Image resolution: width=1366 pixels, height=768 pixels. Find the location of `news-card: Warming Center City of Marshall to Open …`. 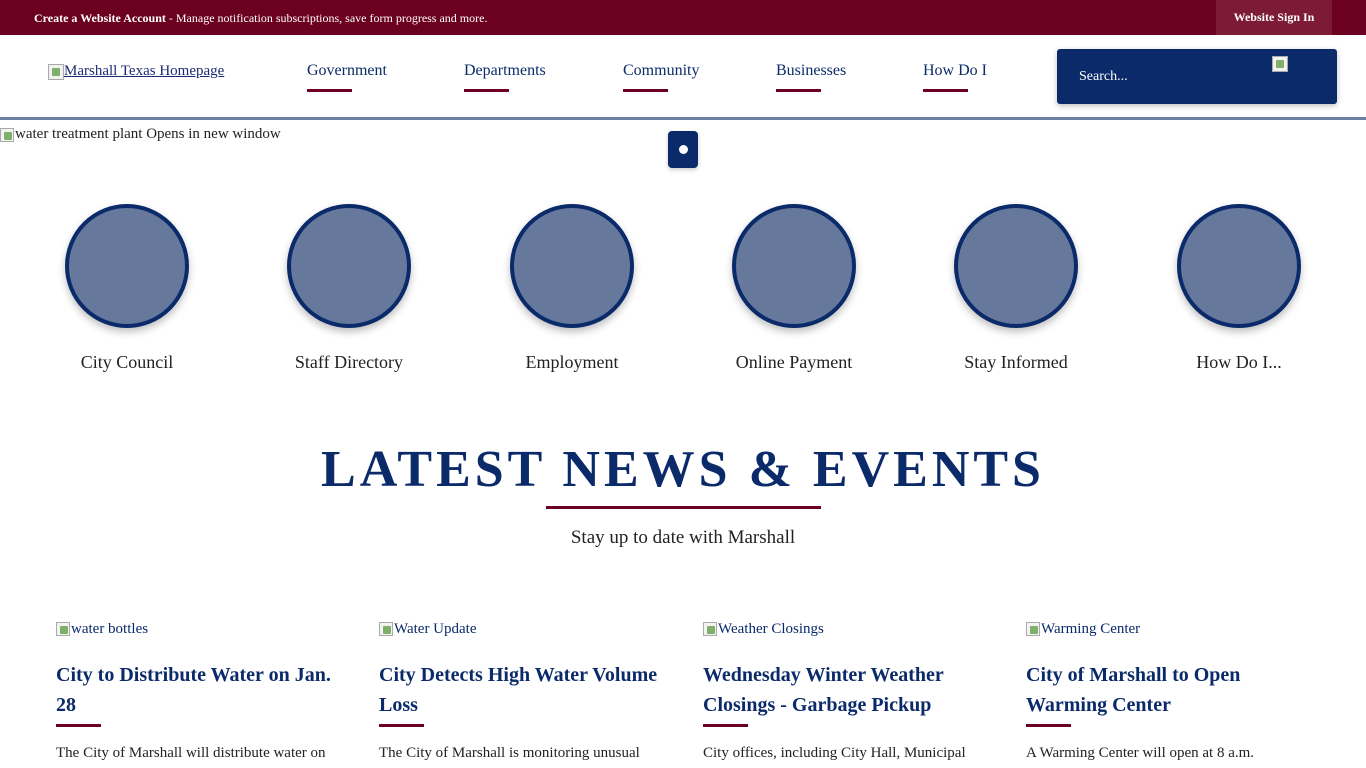

news-card: Warming Center City of Marshall to Open … is located at coordinates (1168, 693).